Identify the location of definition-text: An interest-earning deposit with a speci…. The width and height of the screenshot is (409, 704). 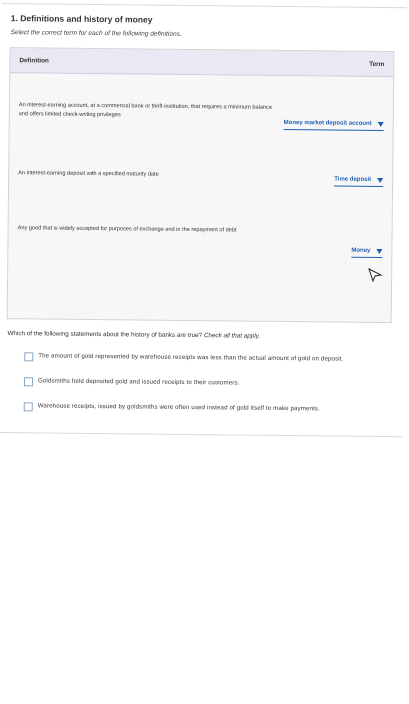
(88, 174).